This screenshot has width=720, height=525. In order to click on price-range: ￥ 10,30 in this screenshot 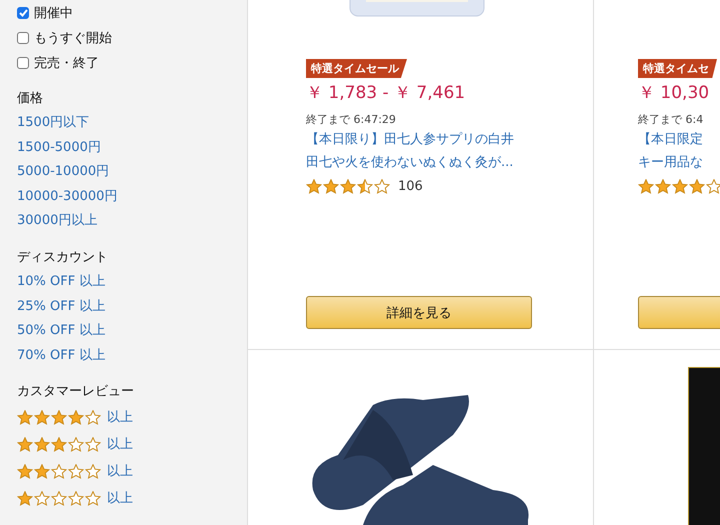, I will do `click(674, 93)`.